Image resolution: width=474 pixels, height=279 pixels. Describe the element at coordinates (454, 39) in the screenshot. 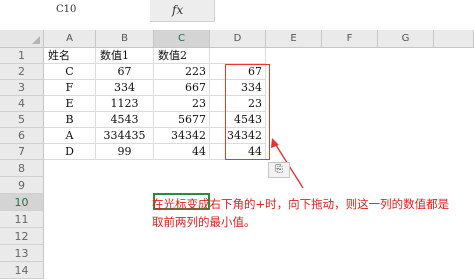

I see `column-header-h` at that location.